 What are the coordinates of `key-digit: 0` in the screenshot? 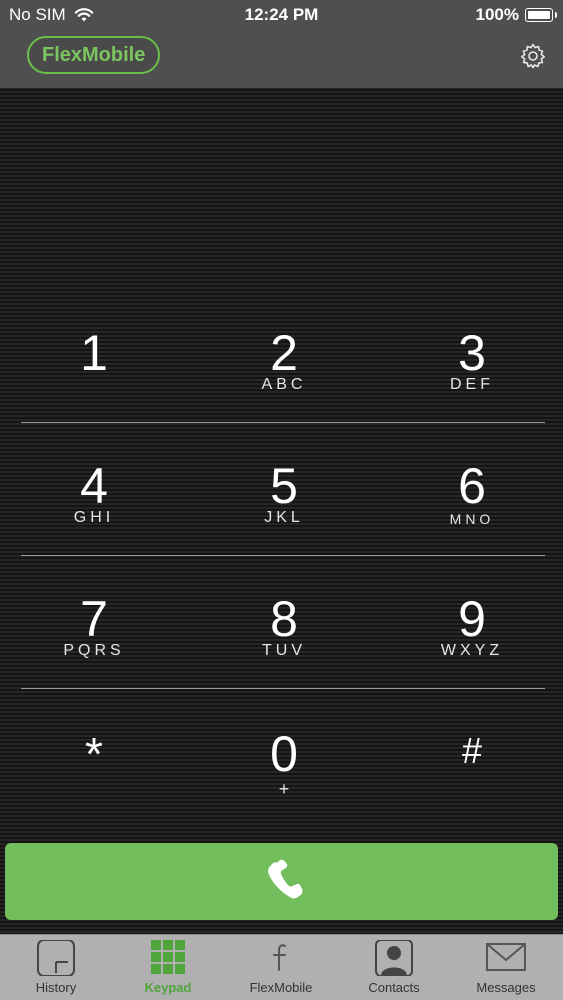 It's located at (284, 754).